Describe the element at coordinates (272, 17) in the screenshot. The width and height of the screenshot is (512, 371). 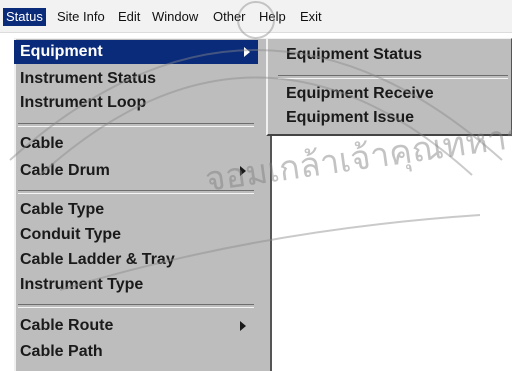
I see `menu-help: Help` at that location.